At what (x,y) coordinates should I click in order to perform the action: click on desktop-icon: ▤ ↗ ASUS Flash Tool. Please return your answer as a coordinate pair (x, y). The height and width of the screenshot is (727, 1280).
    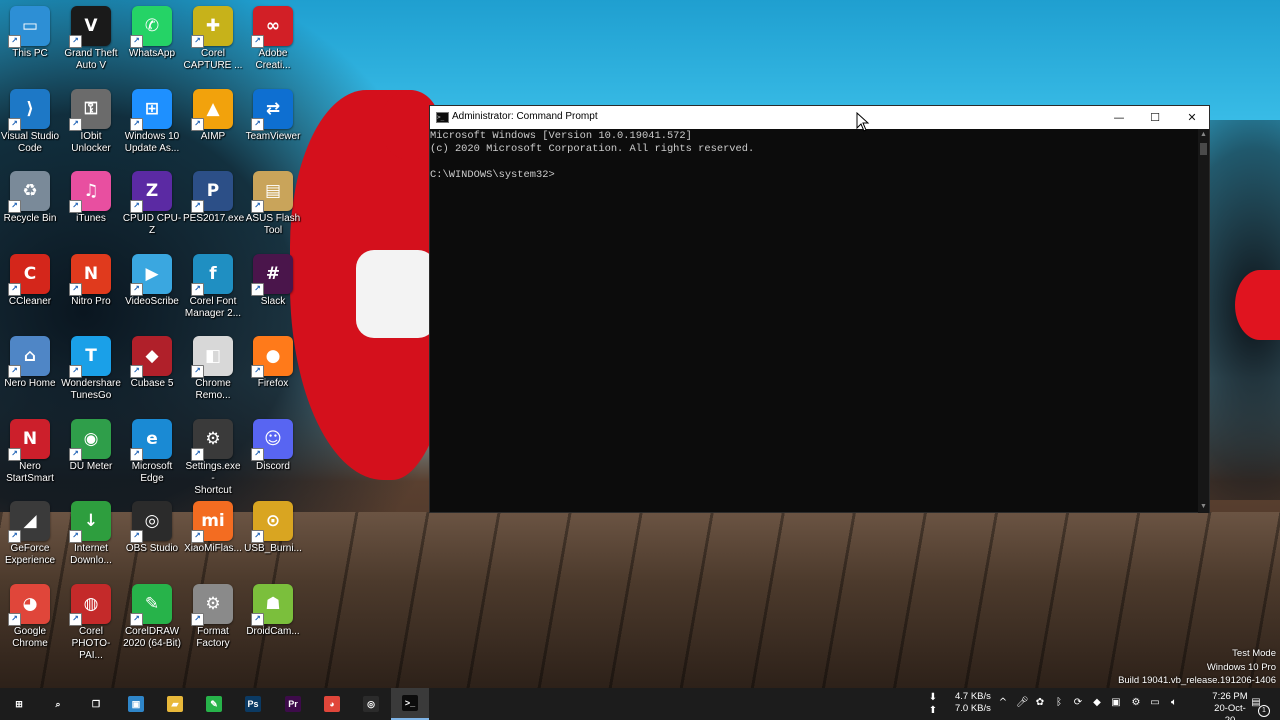
    Looking at the image, I should click on (273, 204).